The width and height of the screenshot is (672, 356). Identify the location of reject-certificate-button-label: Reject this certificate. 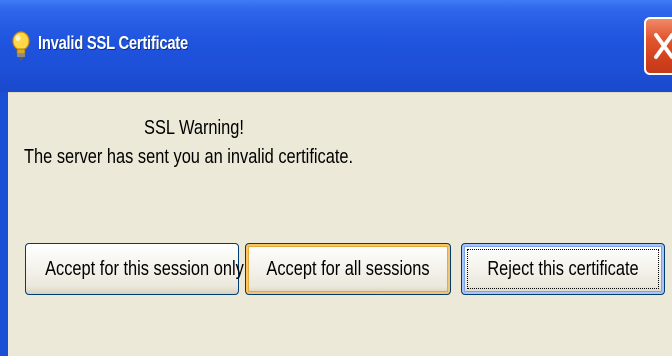
(563, 269).